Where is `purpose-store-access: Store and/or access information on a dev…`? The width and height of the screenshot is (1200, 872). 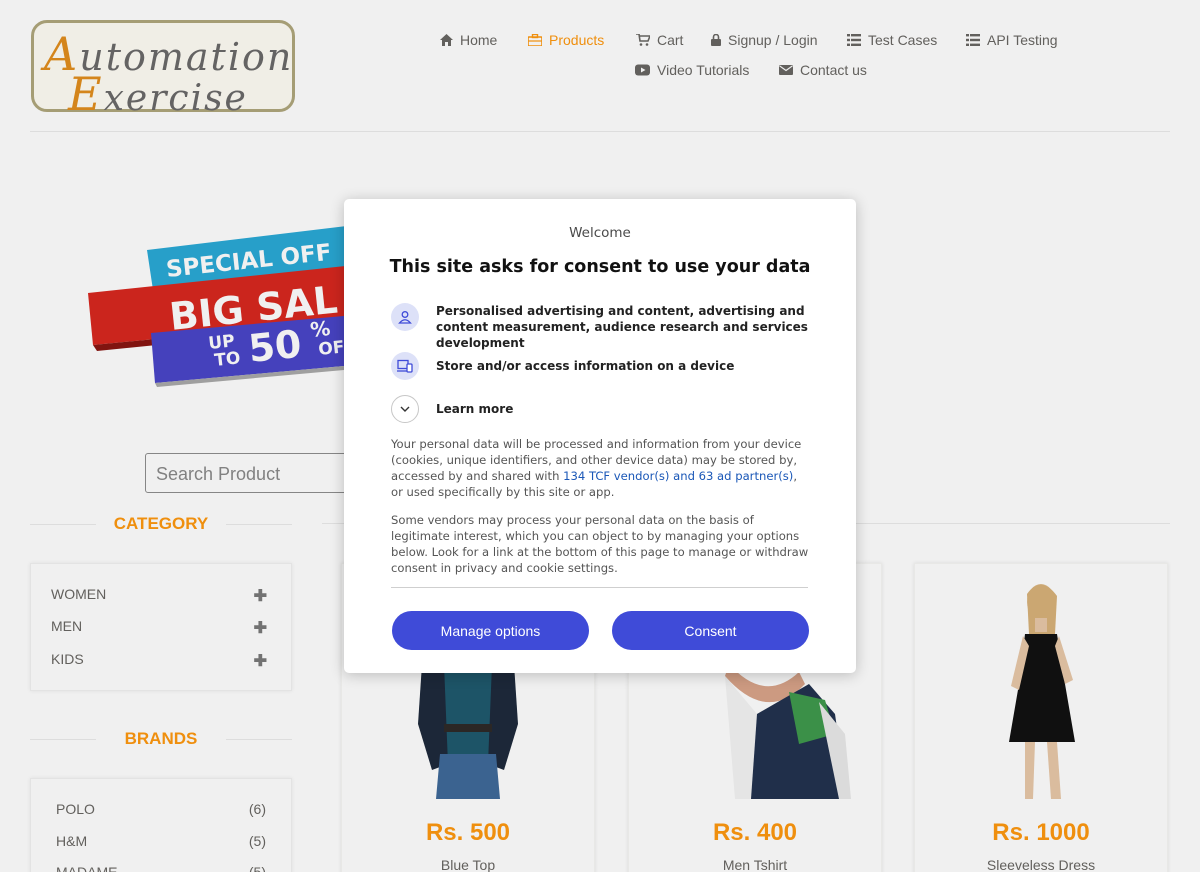
purpose-store-access: Store and/or access information on a dev… is located at coordinates (601, 366).